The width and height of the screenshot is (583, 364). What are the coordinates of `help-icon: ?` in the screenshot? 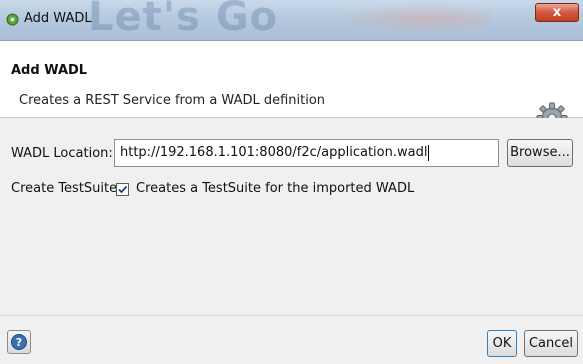 It's located at (19, 342).